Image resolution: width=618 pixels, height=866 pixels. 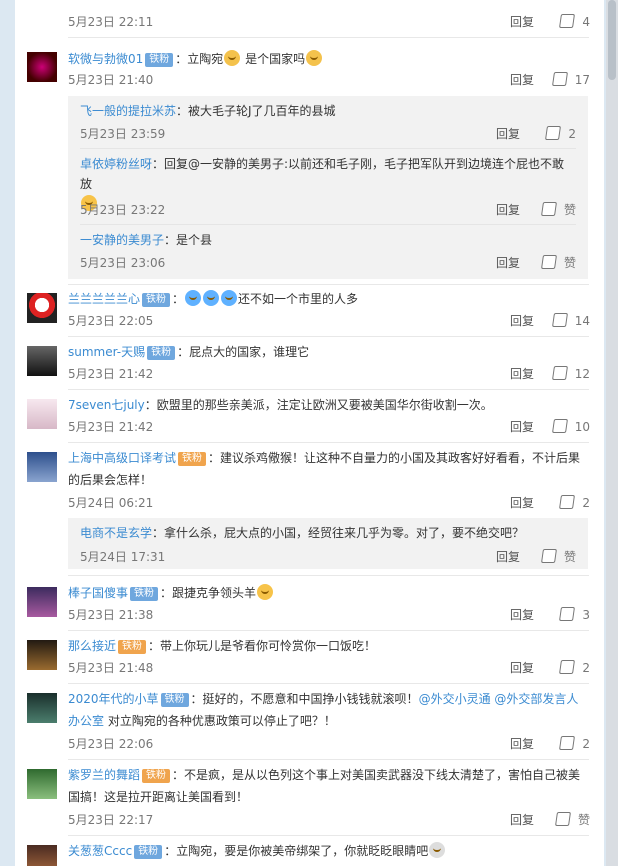 What do you see at coordinates (243, 352) in the screenshot?
I see `comment-text: ：屁点大的国家，谁理它` at bounding box center [243, 352].